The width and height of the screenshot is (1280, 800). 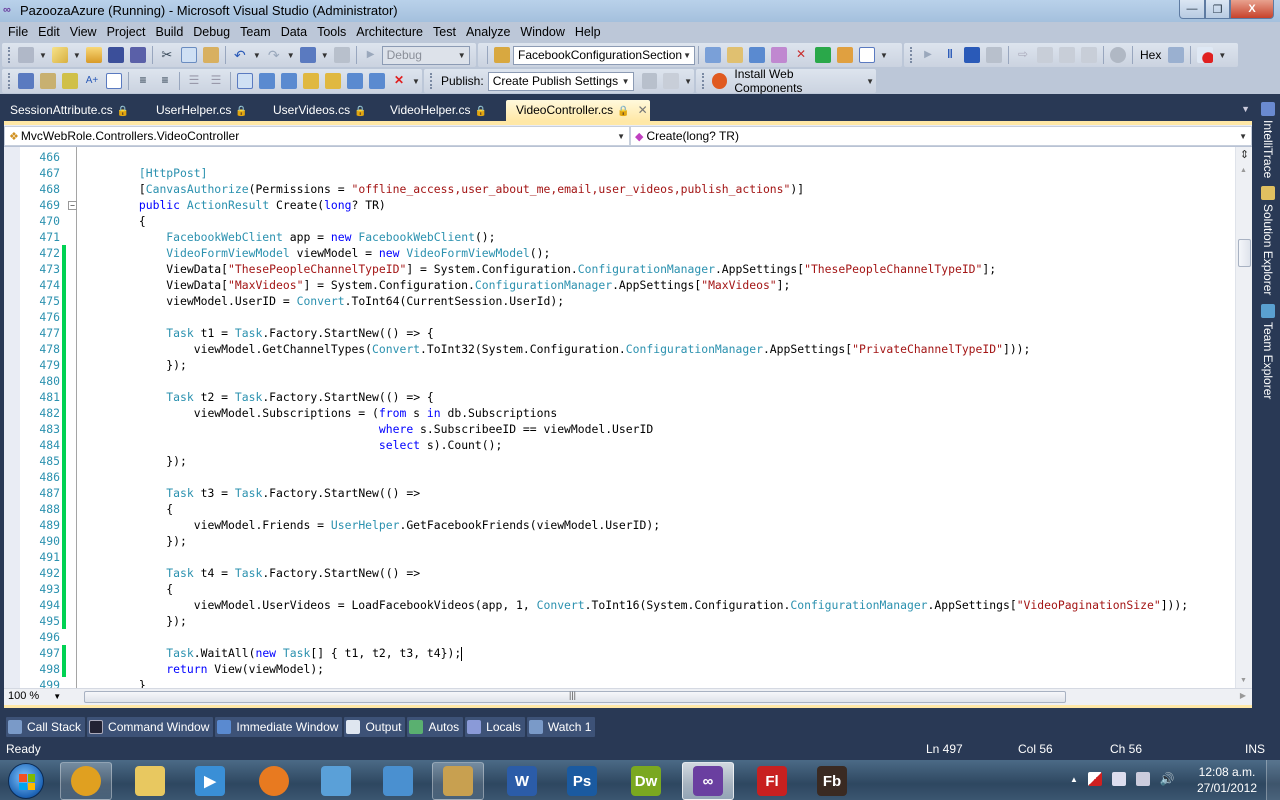 I want to click on undo-icon: ↶, so click(x=240, y=55).